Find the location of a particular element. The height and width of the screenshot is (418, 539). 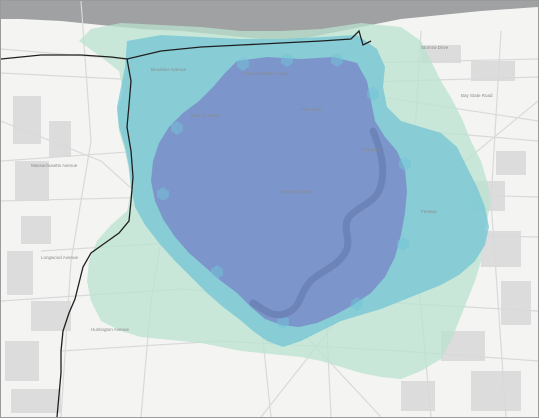

street-label-2: Beacon Street is located at coordinates (205, 115).